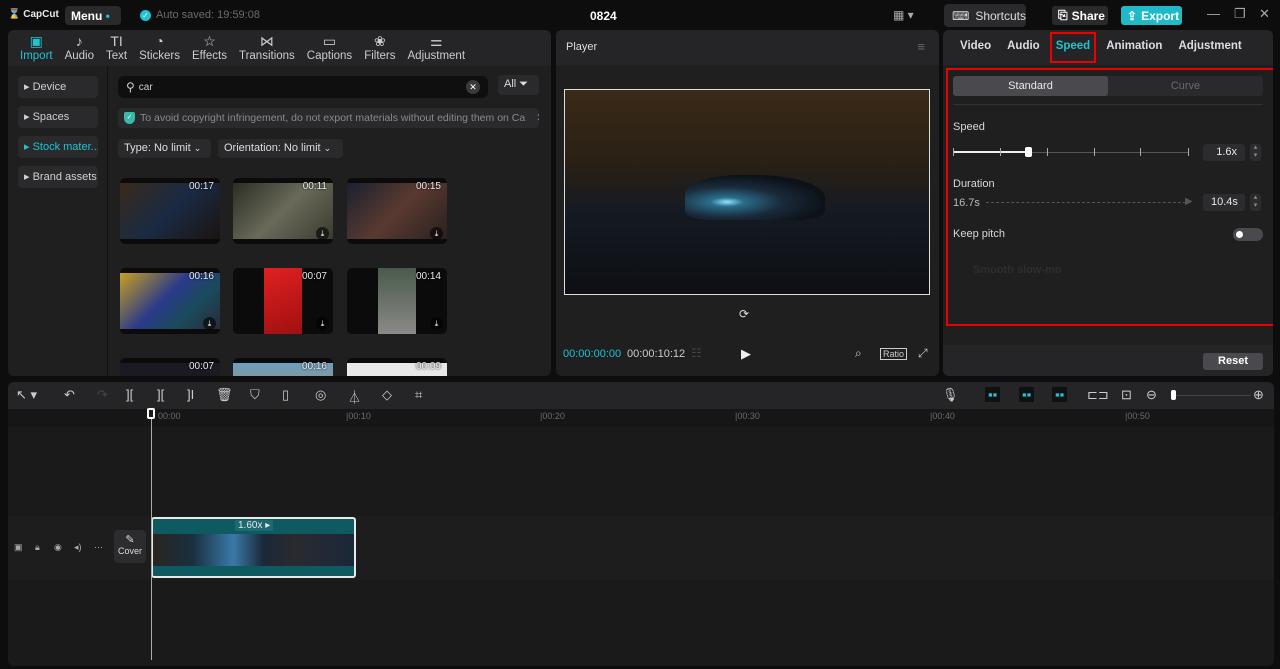  What do you see at coordinates (894, 354) in the screenshot?
I see `ratio-button: Ratio` at bounding box center [894, 354].